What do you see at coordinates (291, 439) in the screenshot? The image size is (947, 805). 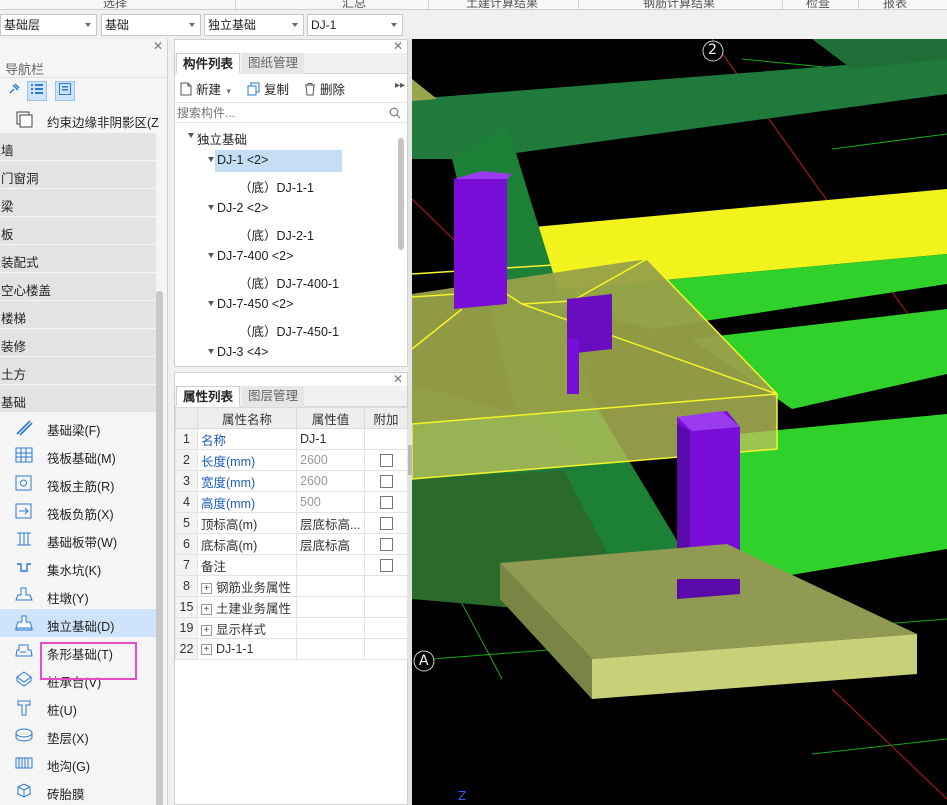 I see `property-row: 1 名称 DJ-1` at bounding box center [291, 439].